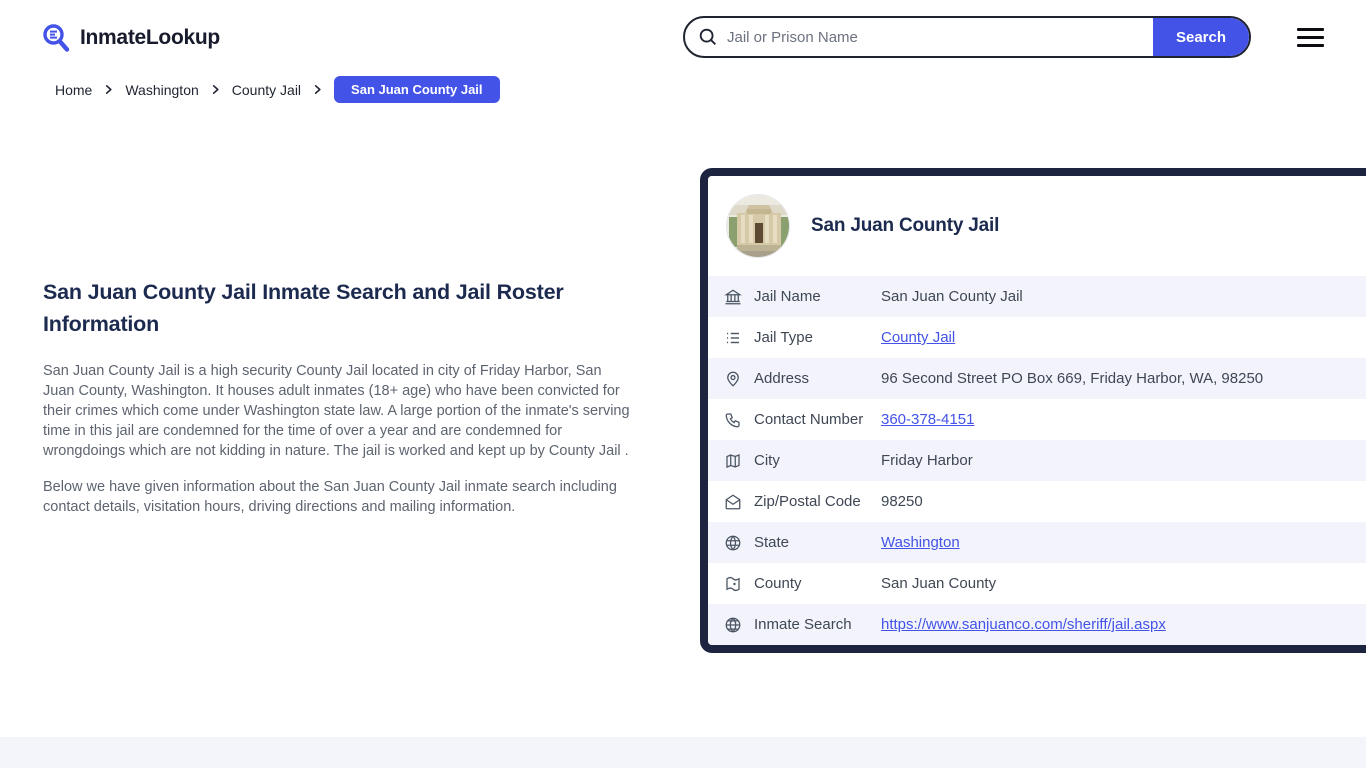 The width and height of the screenshot is (1366, 768). I want to click on brand-logo: InmateLookup, so click(130, 38).